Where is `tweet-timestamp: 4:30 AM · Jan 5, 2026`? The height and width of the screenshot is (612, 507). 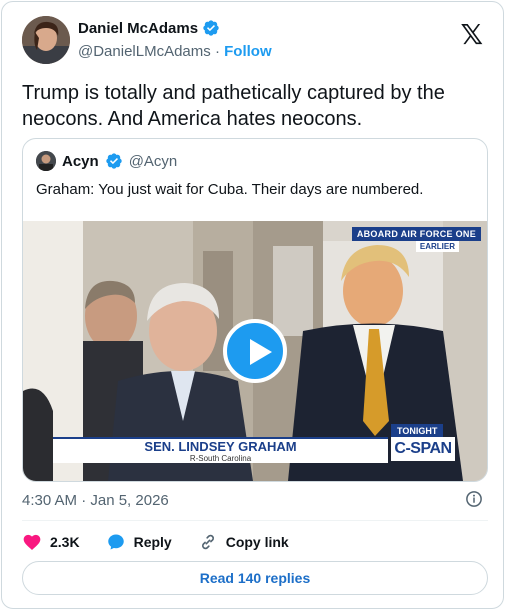 tweet-timestamp: 4:30 AM · Jan 5, 2026 is located at coordinates (95, 500).